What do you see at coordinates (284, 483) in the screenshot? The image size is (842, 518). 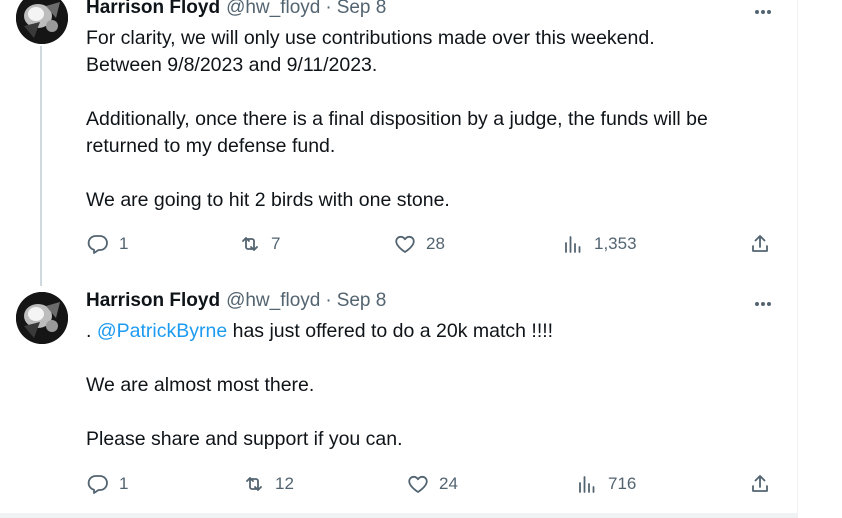 I see `repost-count: 12` at bounding box center [284, 483].